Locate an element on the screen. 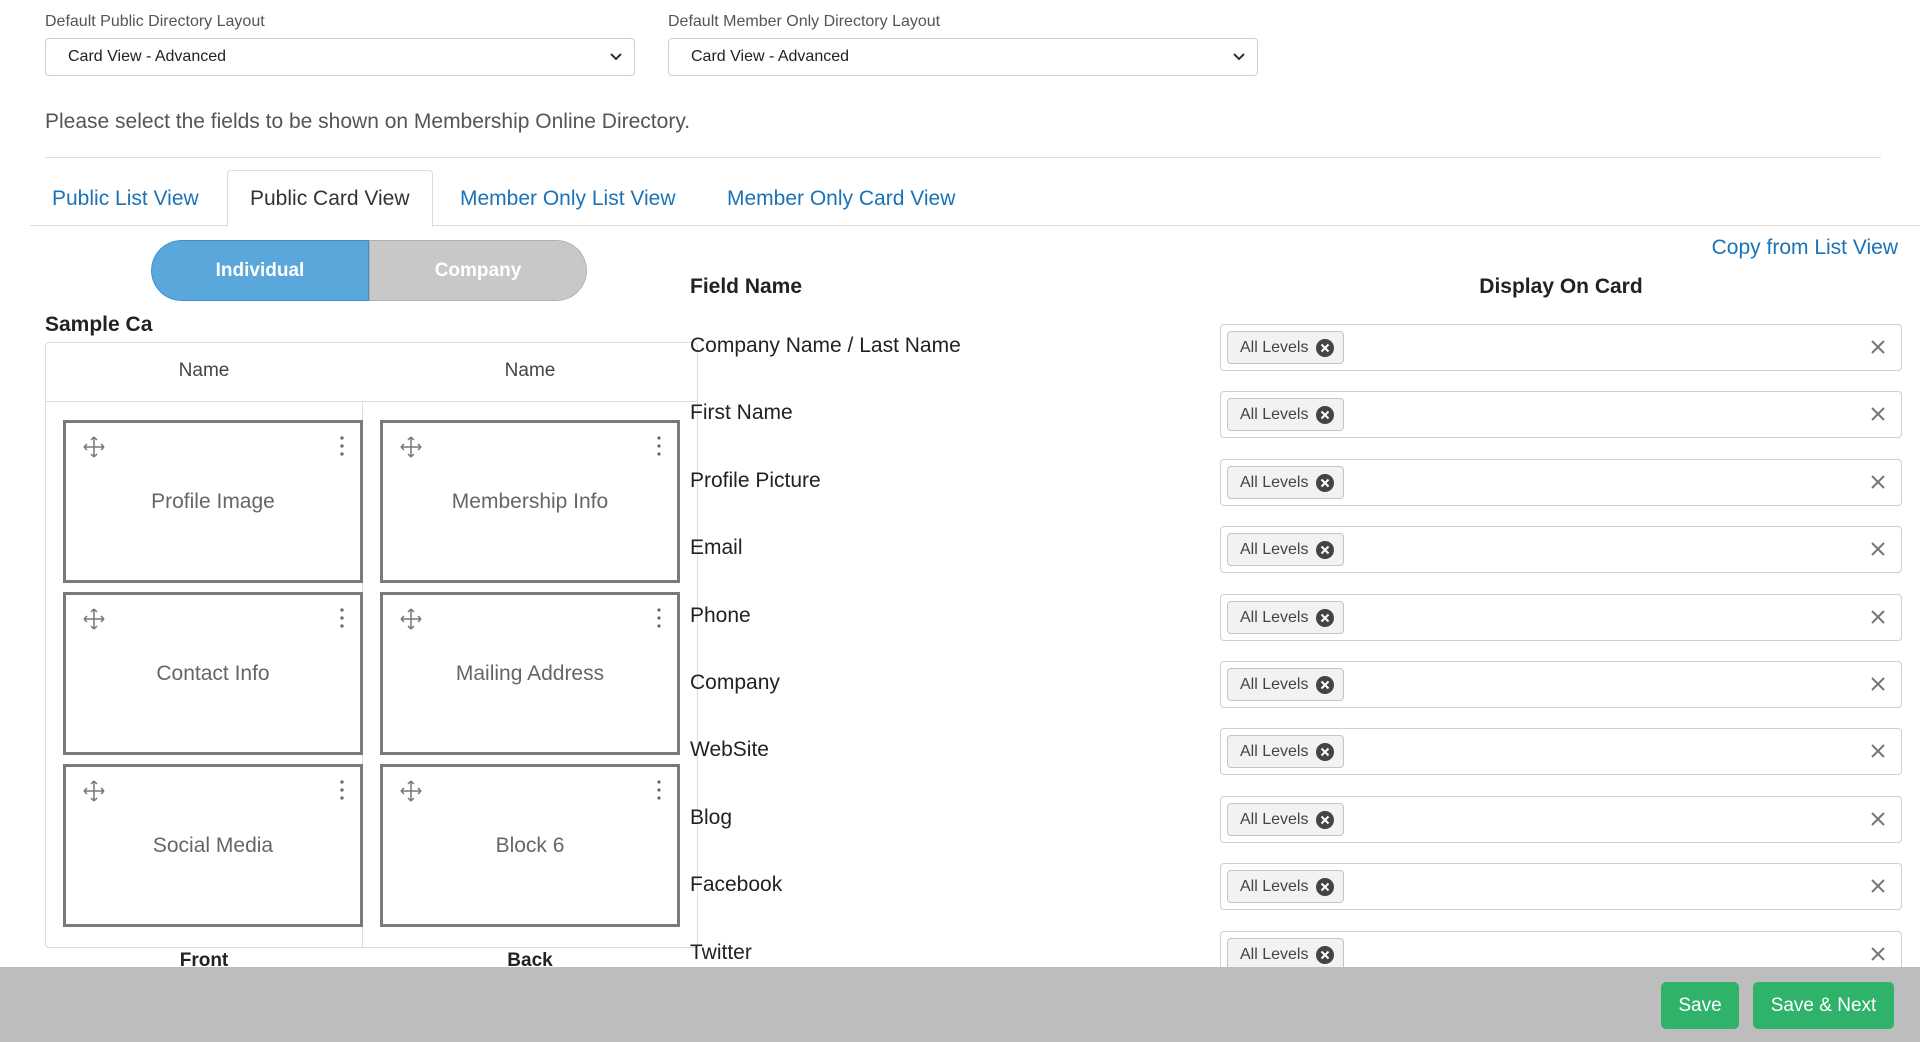  footer-bar is located at coordinates (960, 1004).